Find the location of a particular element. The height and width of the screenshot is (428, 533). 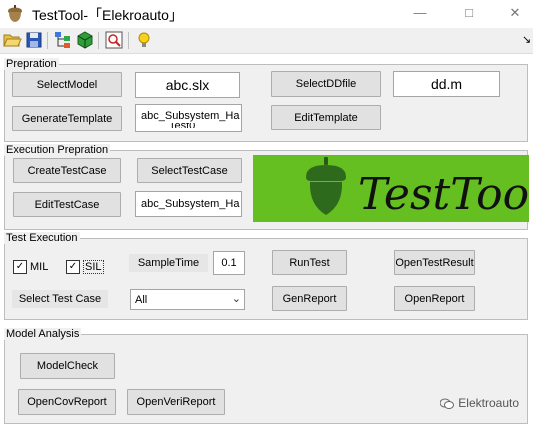

open-test-result-button: OpenTestResult is located at coordinates (434, 262).